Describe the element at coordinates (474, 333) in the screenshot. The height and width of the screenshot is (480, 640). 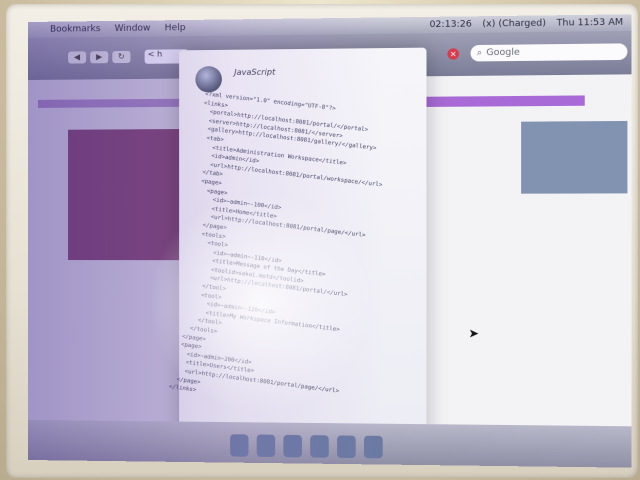
I see `mouse-cursor-icon: ➤` at that location.